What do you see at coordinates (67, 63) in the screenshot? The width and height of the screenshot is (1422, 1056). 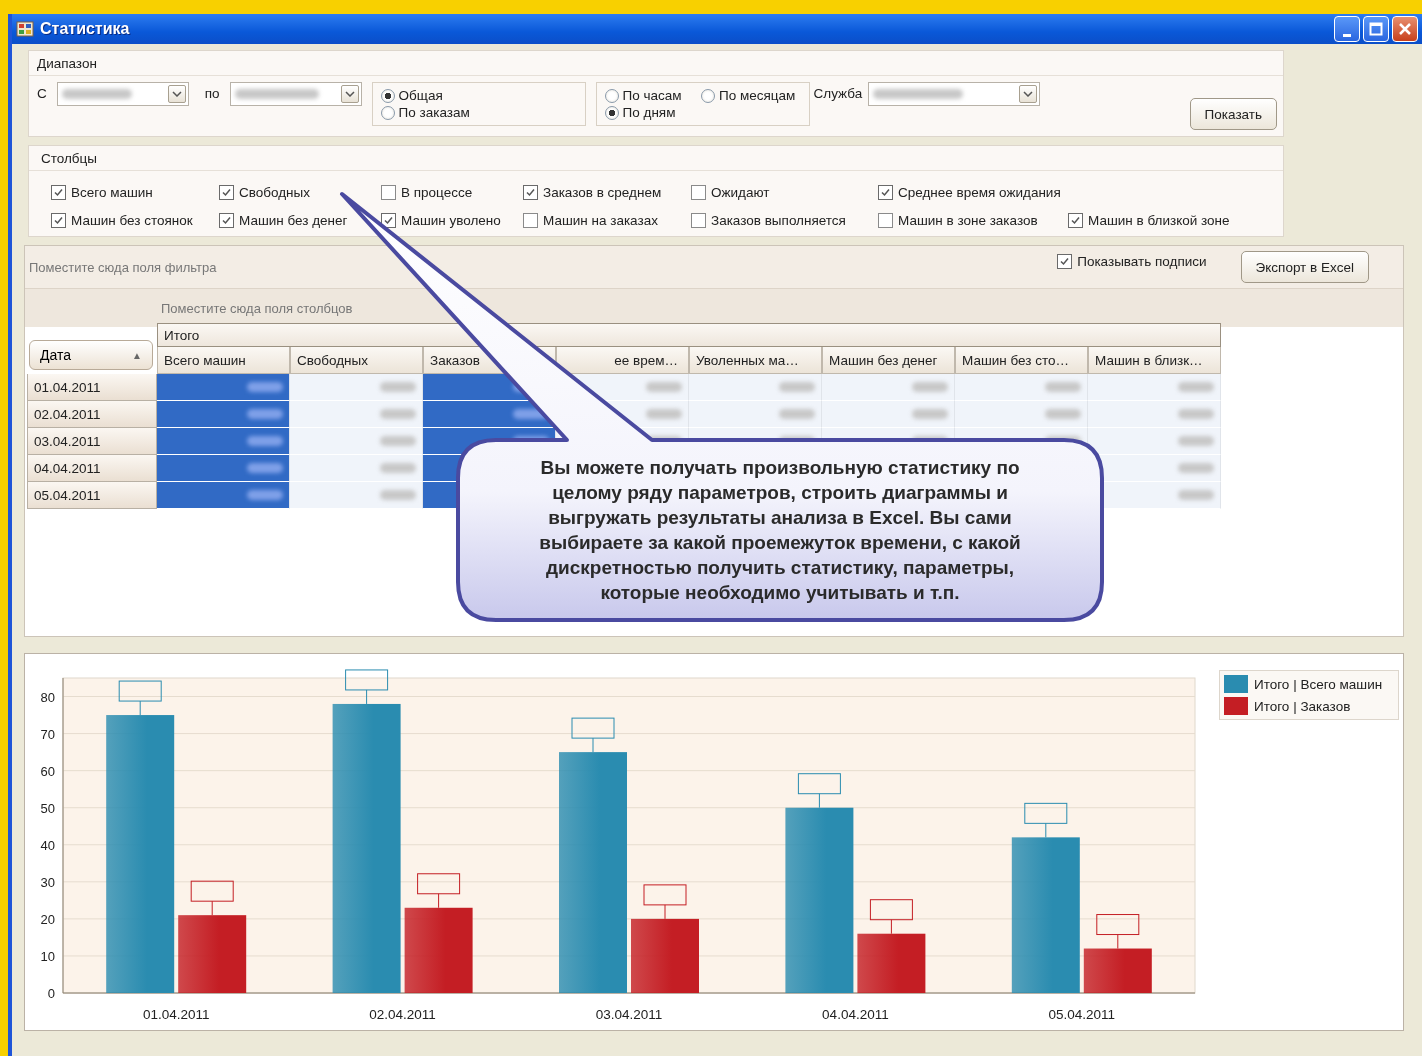 I see `group-title: Диапазон` at bounding box center [67, 63].